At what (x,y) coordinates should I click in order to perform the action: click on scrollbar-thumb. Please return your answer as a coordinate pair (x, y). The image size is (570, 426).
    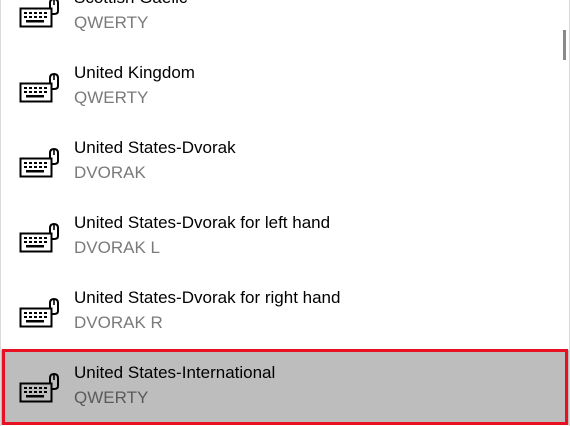
    Looking at the image, I should click on (564, 45).